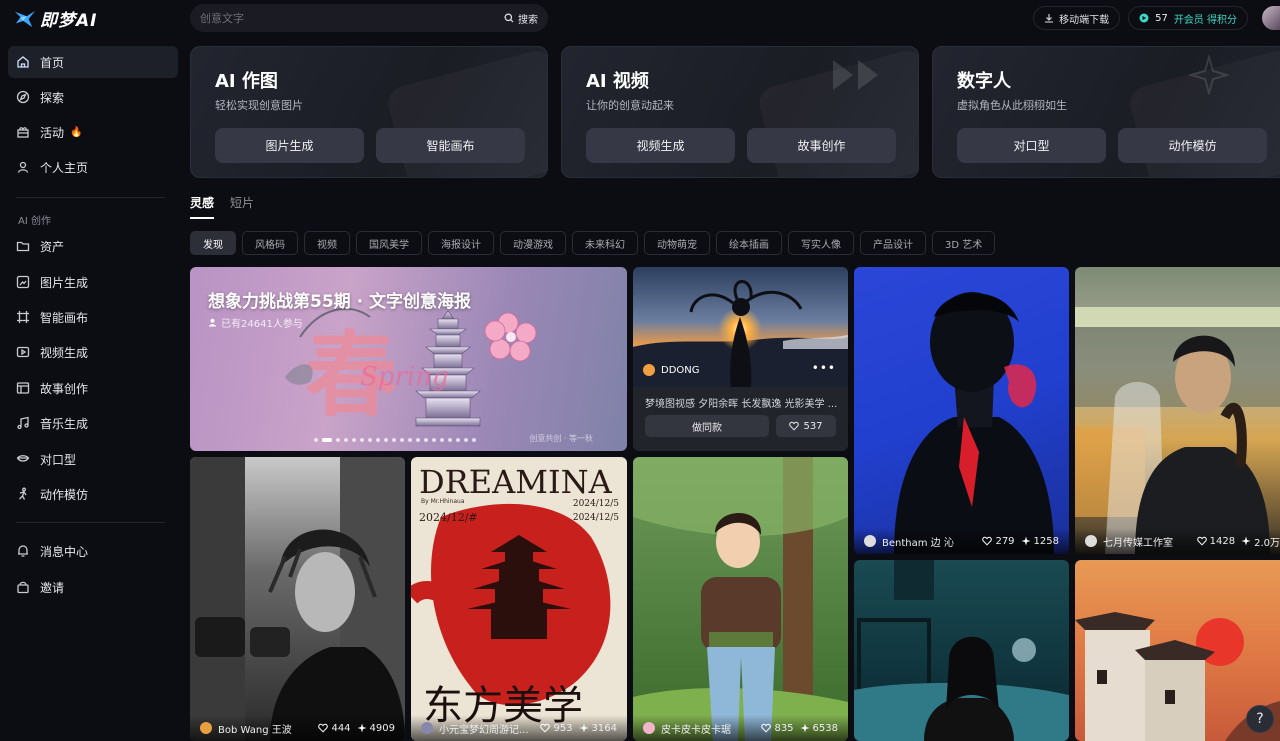 The image size is (1280, 741). I want to click on author-name: Bentham 边 沁, so click(929, 541).